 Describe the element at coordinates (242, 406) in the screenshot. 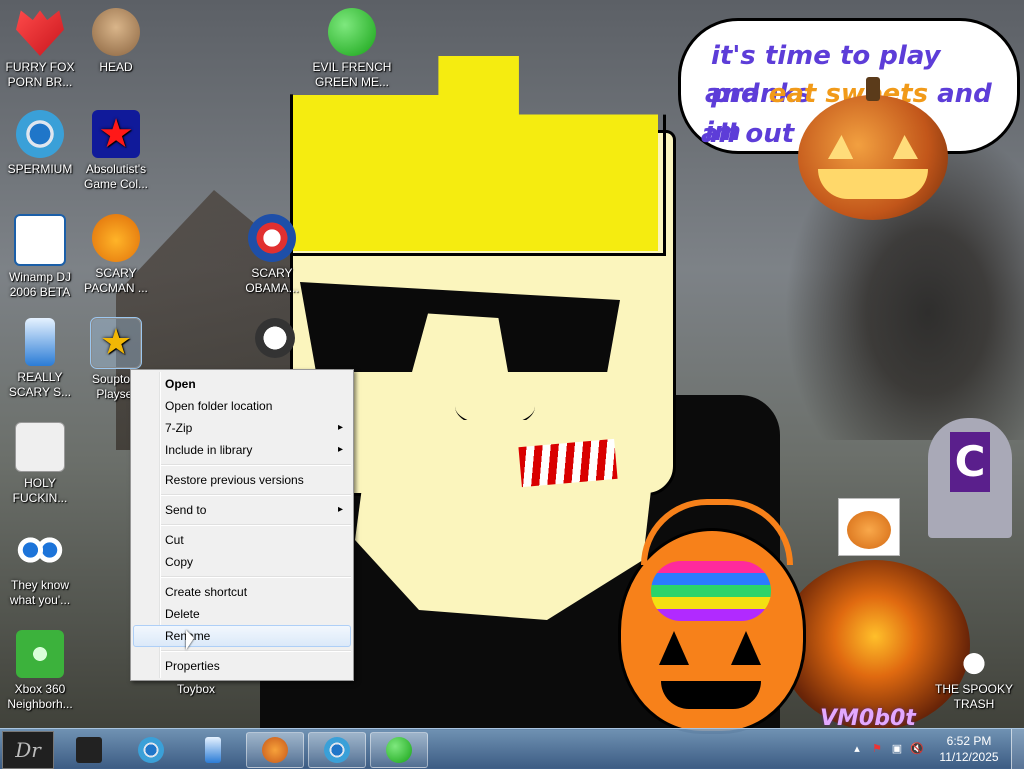

I see `menu-item-open-folder-location: Open folder location` at that location.